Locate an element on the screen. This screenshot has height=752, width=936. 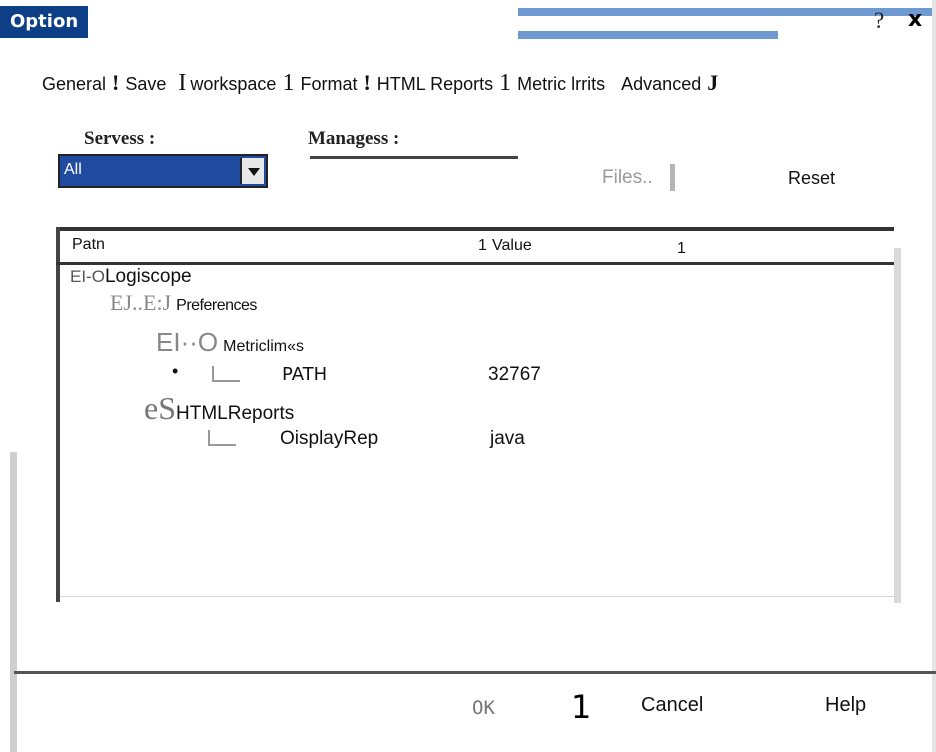
chevron-down-icon is located at coordinates (254, 172).